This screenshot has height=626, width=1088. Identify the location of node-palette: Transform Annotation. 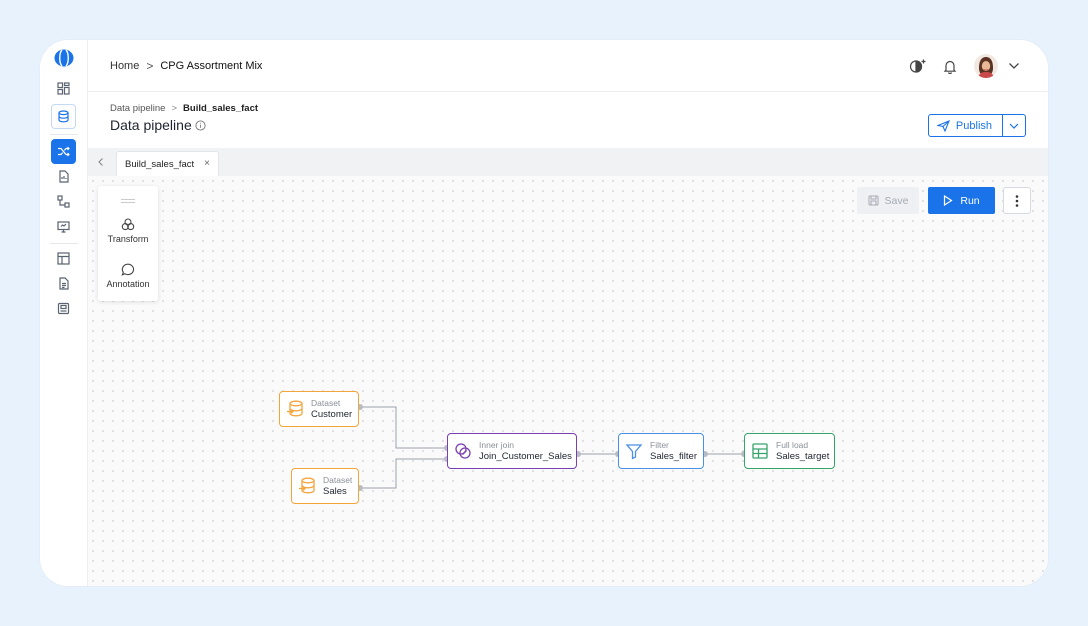
(128, 243).